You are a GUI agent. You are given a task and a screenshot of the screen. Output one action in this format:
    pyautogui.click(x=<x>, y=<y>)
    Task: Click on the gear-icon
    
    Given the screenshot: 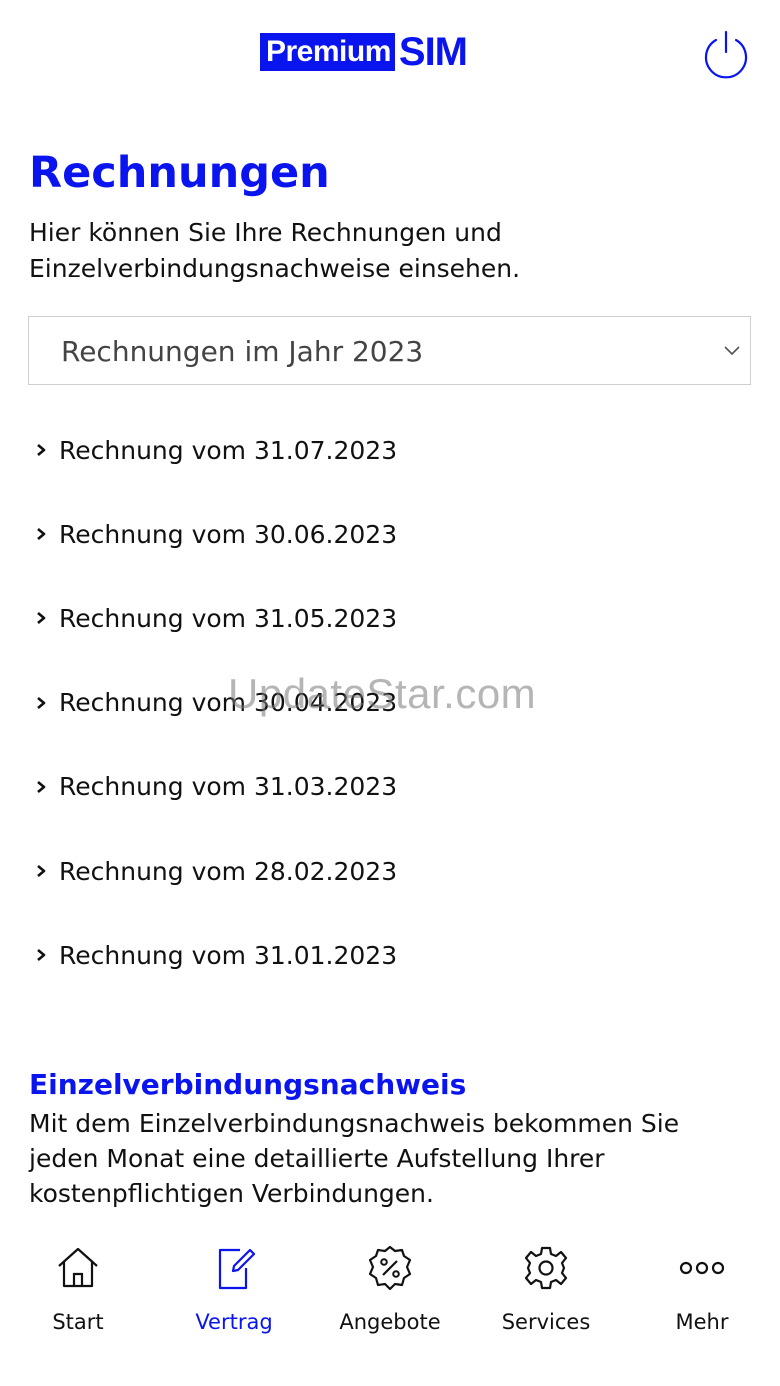 What is the action you would take?
    pyautogui.click(x=546, y=1268)
    